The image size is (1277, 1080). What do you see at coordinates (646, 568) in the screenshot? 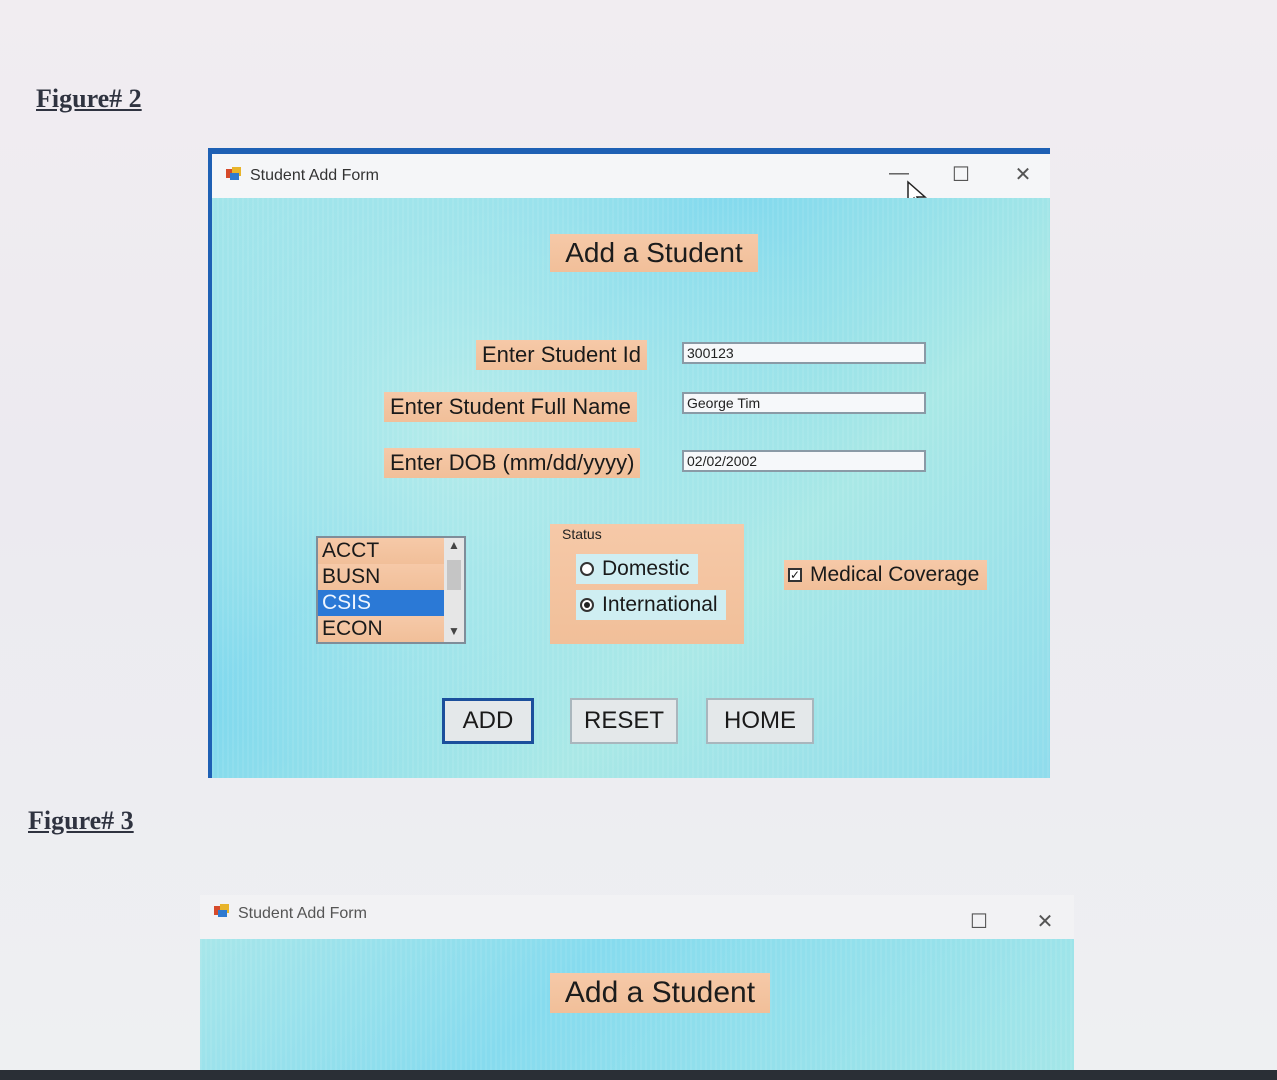
I see `radio-domestic-label: Domestic` at bounding box center [646, 568].